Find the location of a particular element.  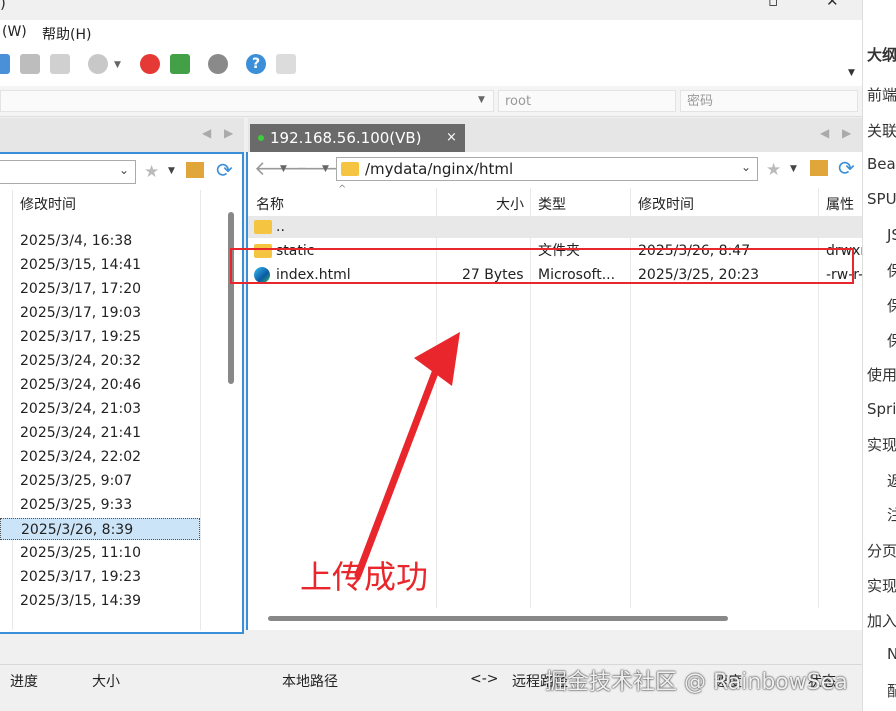

outline-item: Spri is located at coordinates (881, 409).